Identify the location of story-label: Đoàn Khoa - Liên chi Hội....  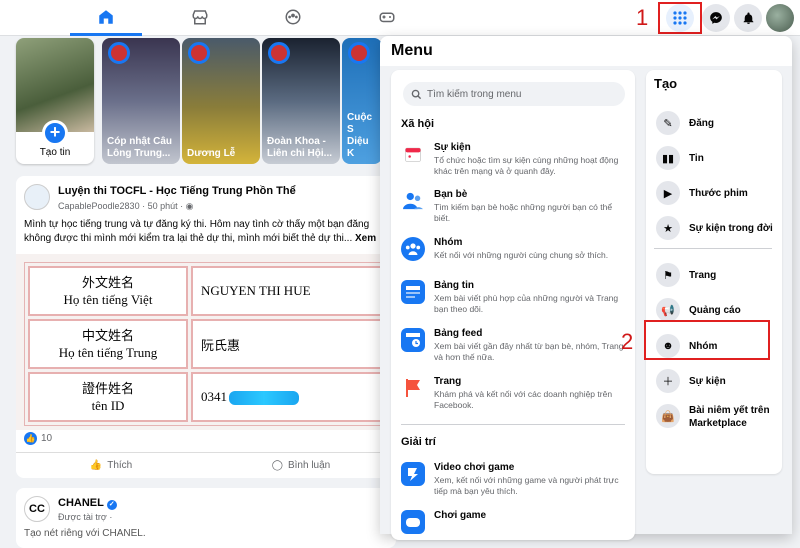
(300, 147).